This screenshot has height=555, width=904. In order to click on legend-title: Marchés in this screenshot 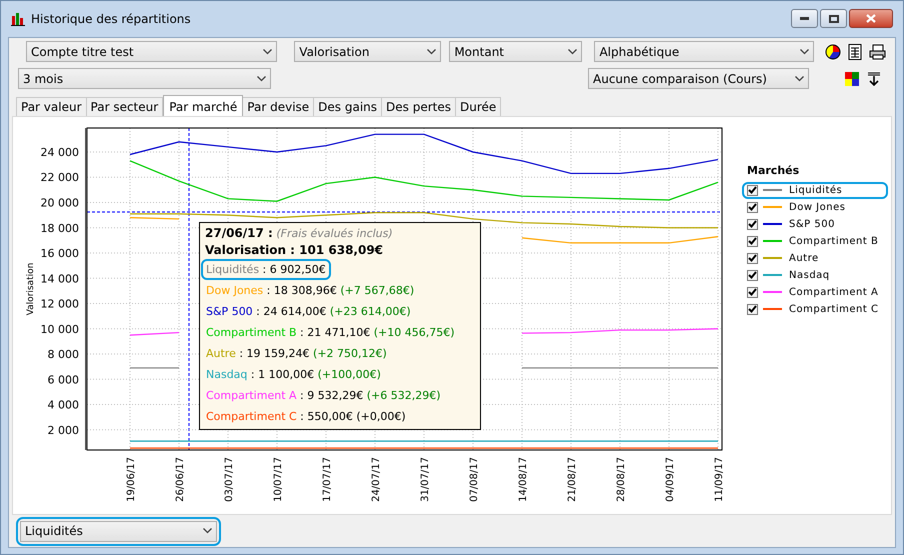, I will do `click(773, 171)`.